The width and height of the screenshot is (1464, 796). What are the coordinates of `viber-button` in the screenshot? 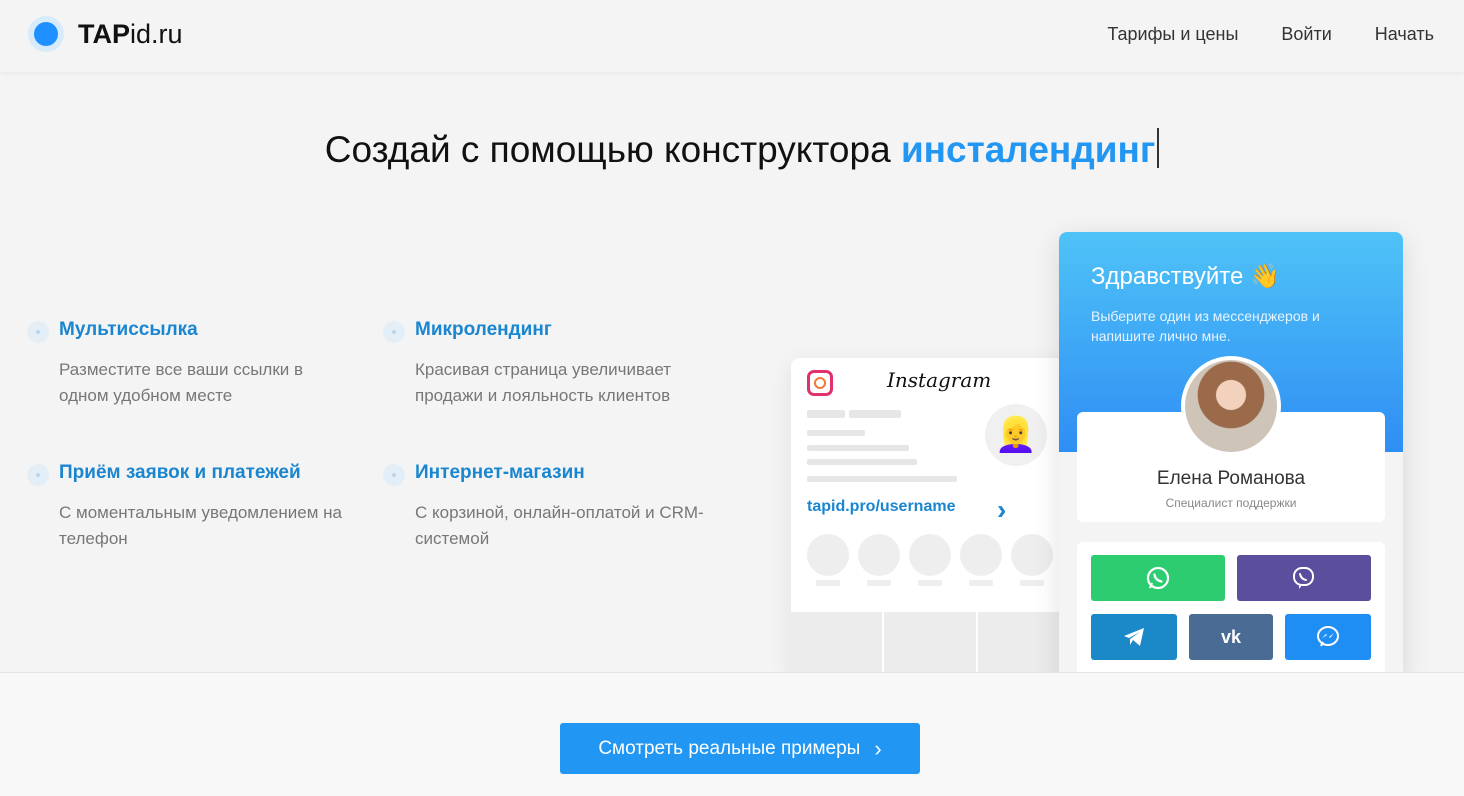 It's located at (1304, 578).